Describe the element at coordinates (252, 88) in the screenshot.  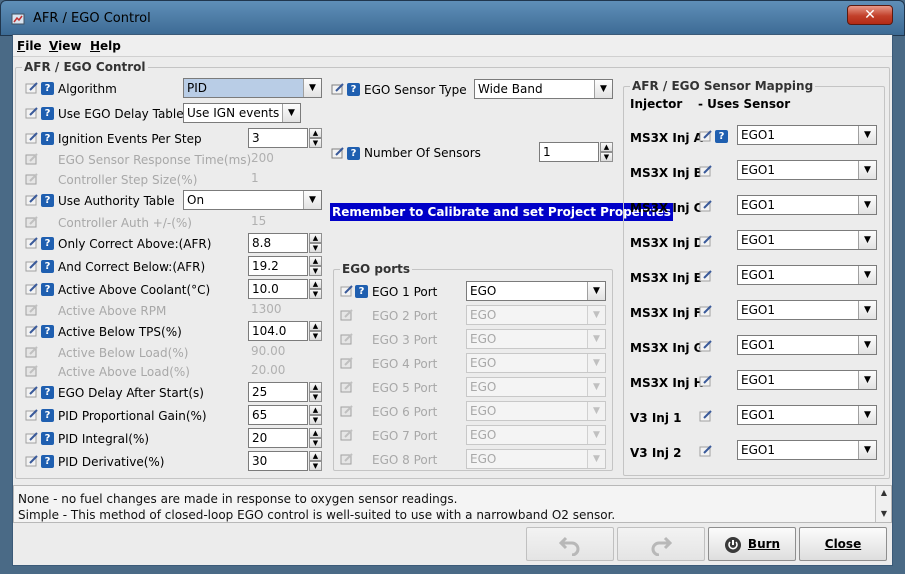
I see `param-0-select: PID ▼` at that location.